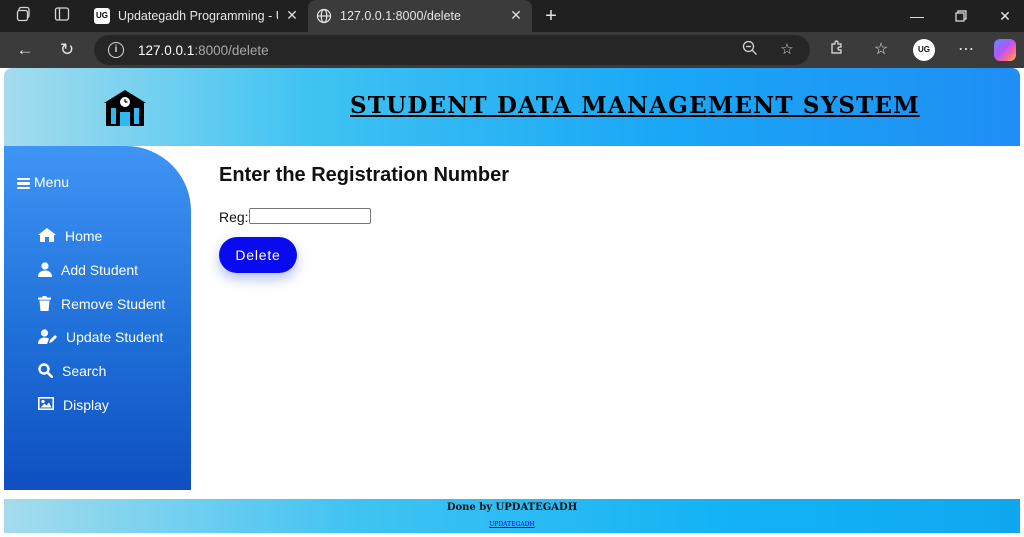 The width and height of the screenshot is (1024, 537). I want to click on tab-delete-page: 127.0.0.1:8000/delete ✕, so click(420, 16).